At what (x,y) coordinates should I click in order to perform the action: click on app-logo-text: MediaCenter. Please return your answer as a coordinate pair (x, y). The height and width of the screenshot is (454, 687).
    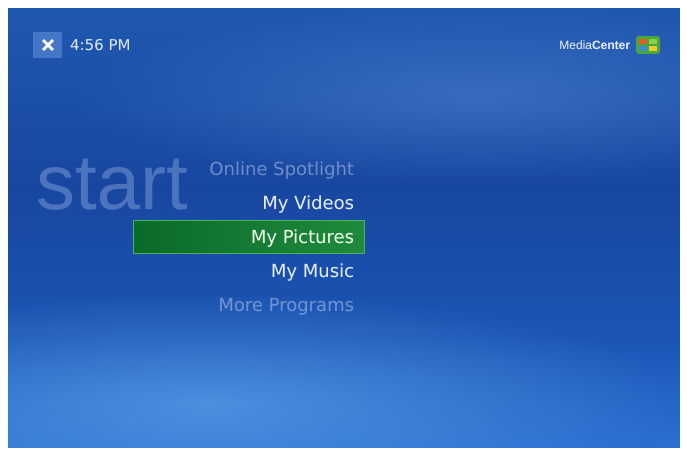
    Looking at the image, I should click on (594, 45).